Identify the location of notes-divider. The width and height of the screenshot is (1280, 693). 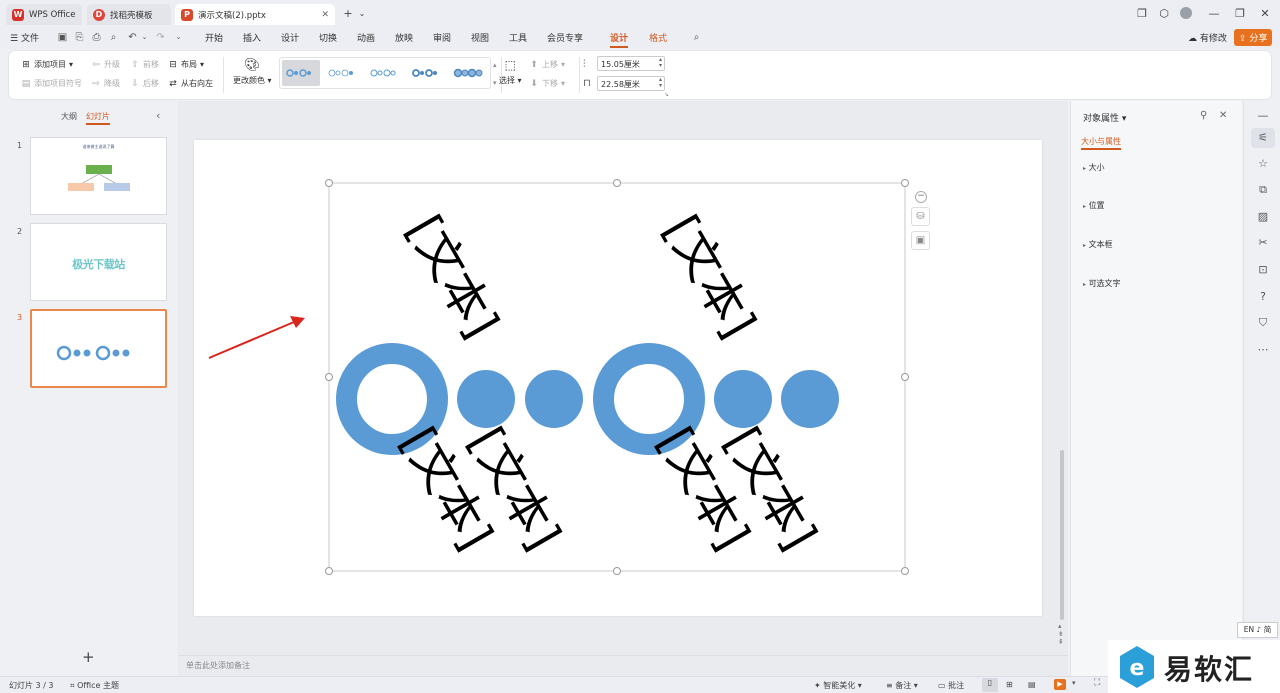
(623, 655).